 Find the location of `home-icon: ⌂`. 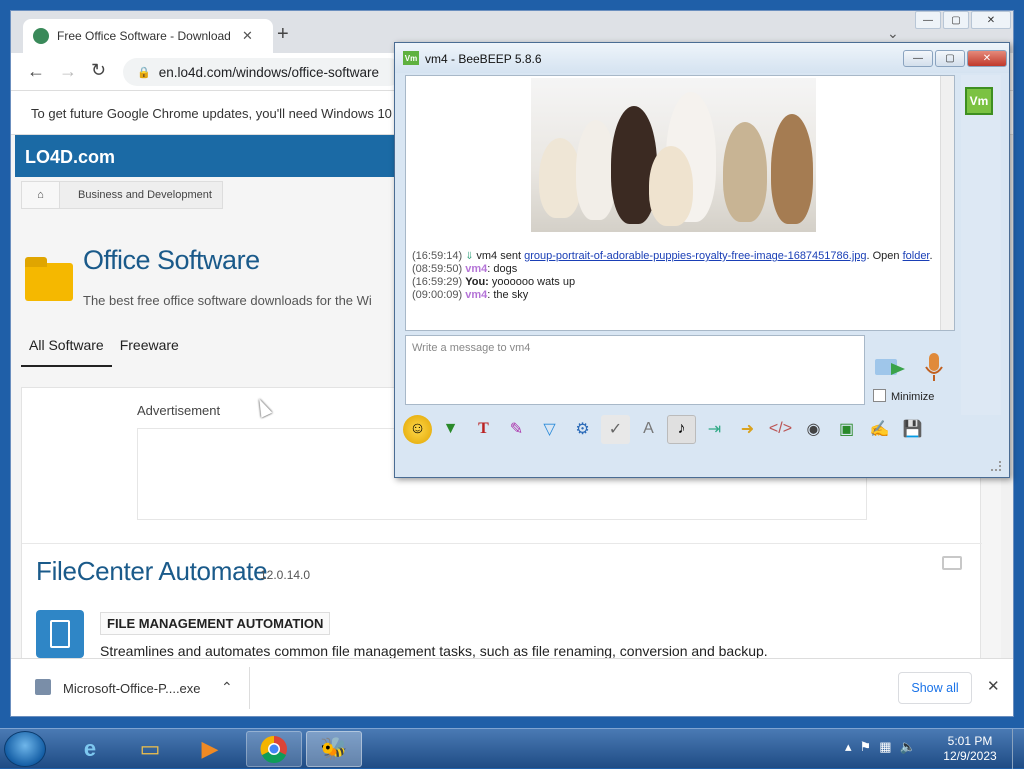

home-icon: ⌂ is located at coordinates (41, 195).